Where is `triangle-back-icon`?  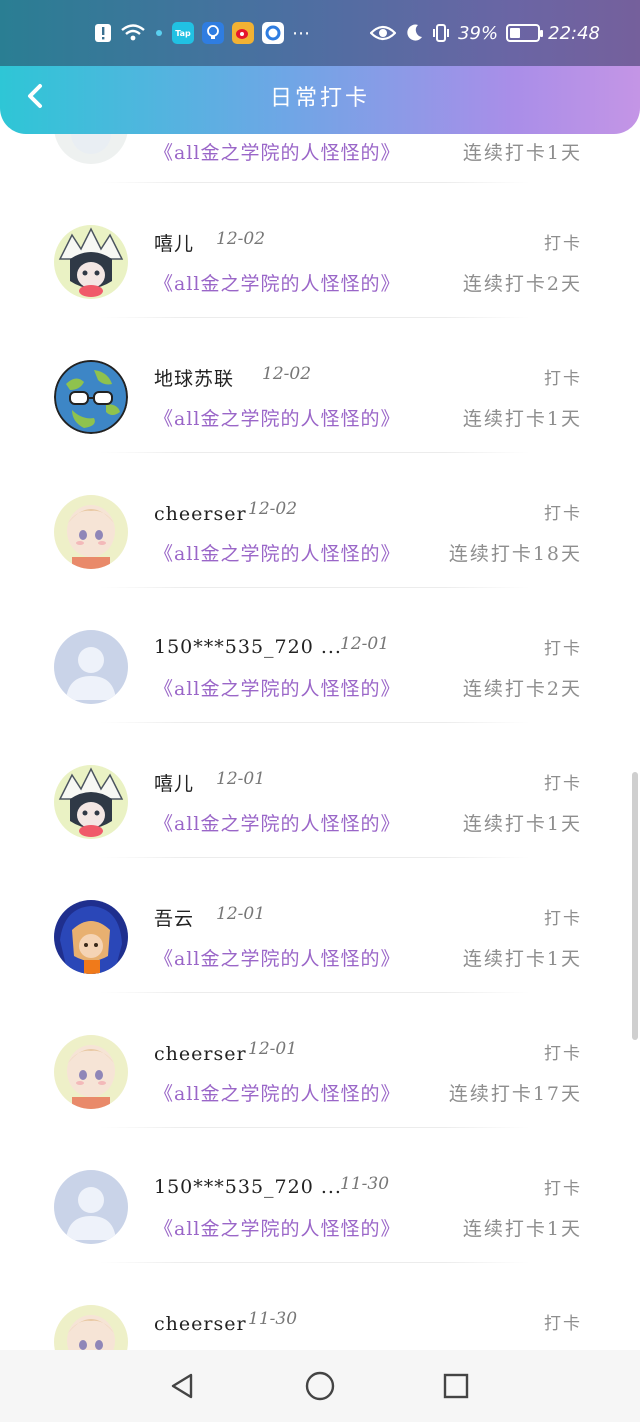 triangle-back-icon is located at coordinates (182, 1386).